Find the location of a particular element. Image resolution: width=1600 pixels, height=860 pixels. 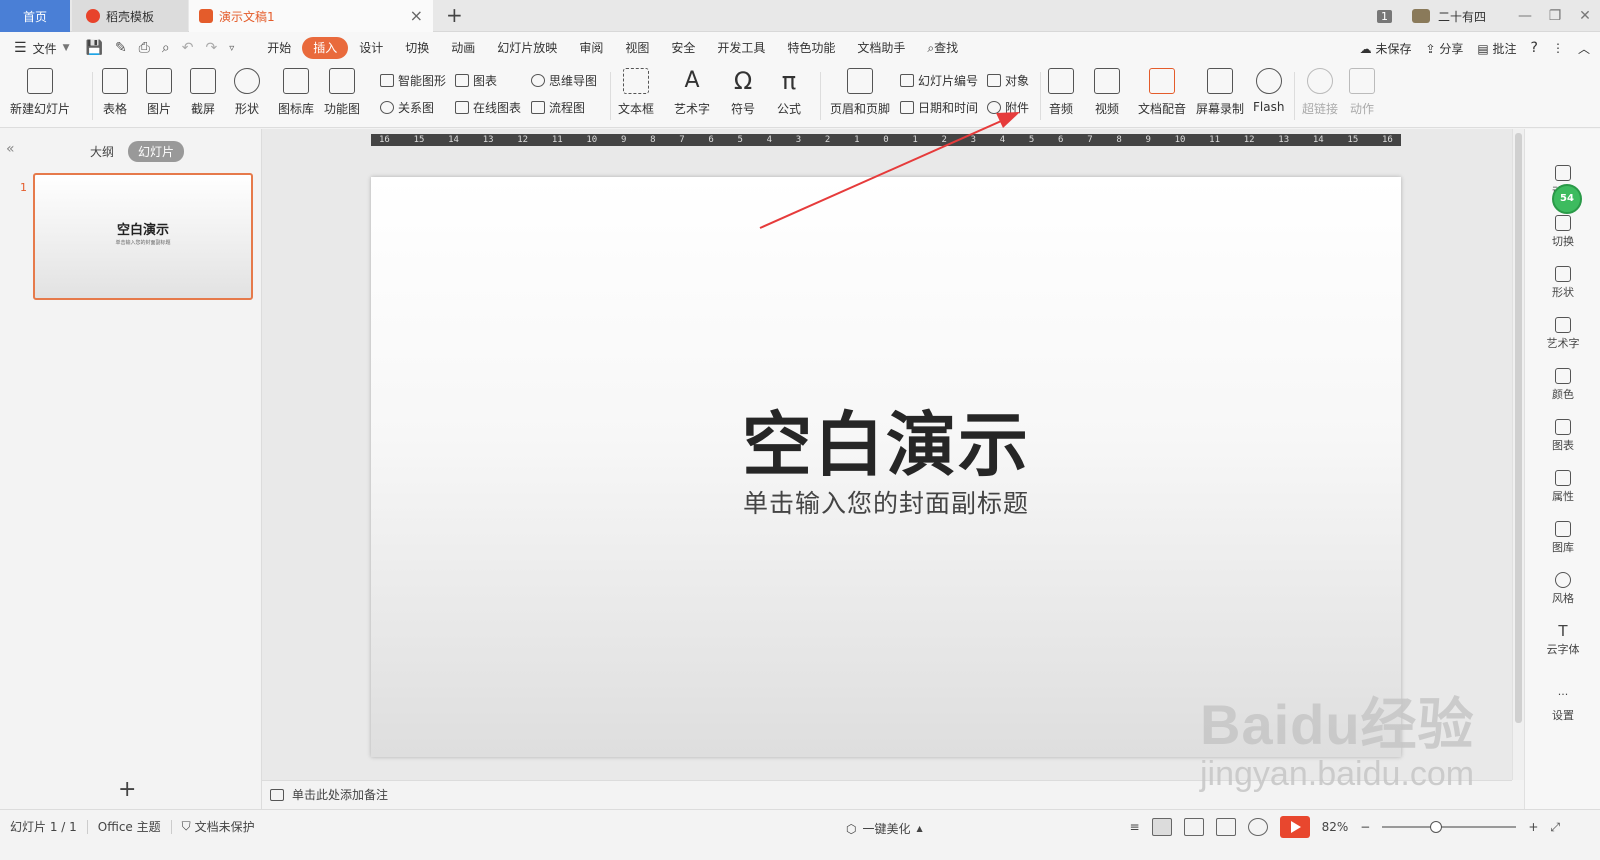

menu-review: 审阅 is located at coordinates (591, 48).